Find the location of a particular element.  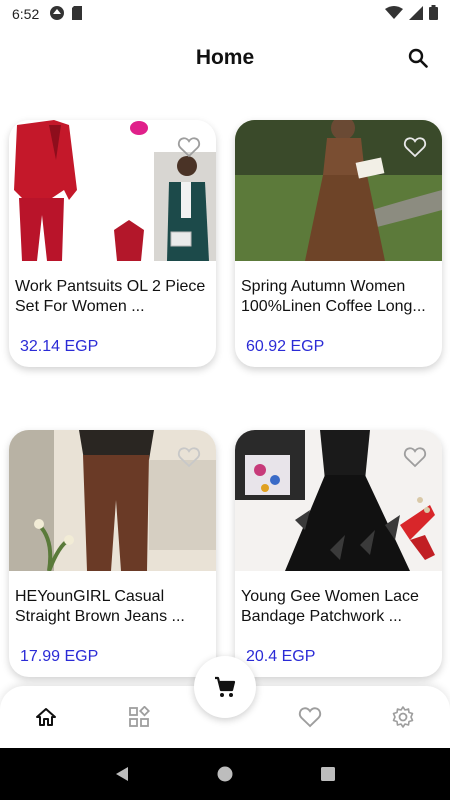

categories-icon is located at coordinates (139, 716).